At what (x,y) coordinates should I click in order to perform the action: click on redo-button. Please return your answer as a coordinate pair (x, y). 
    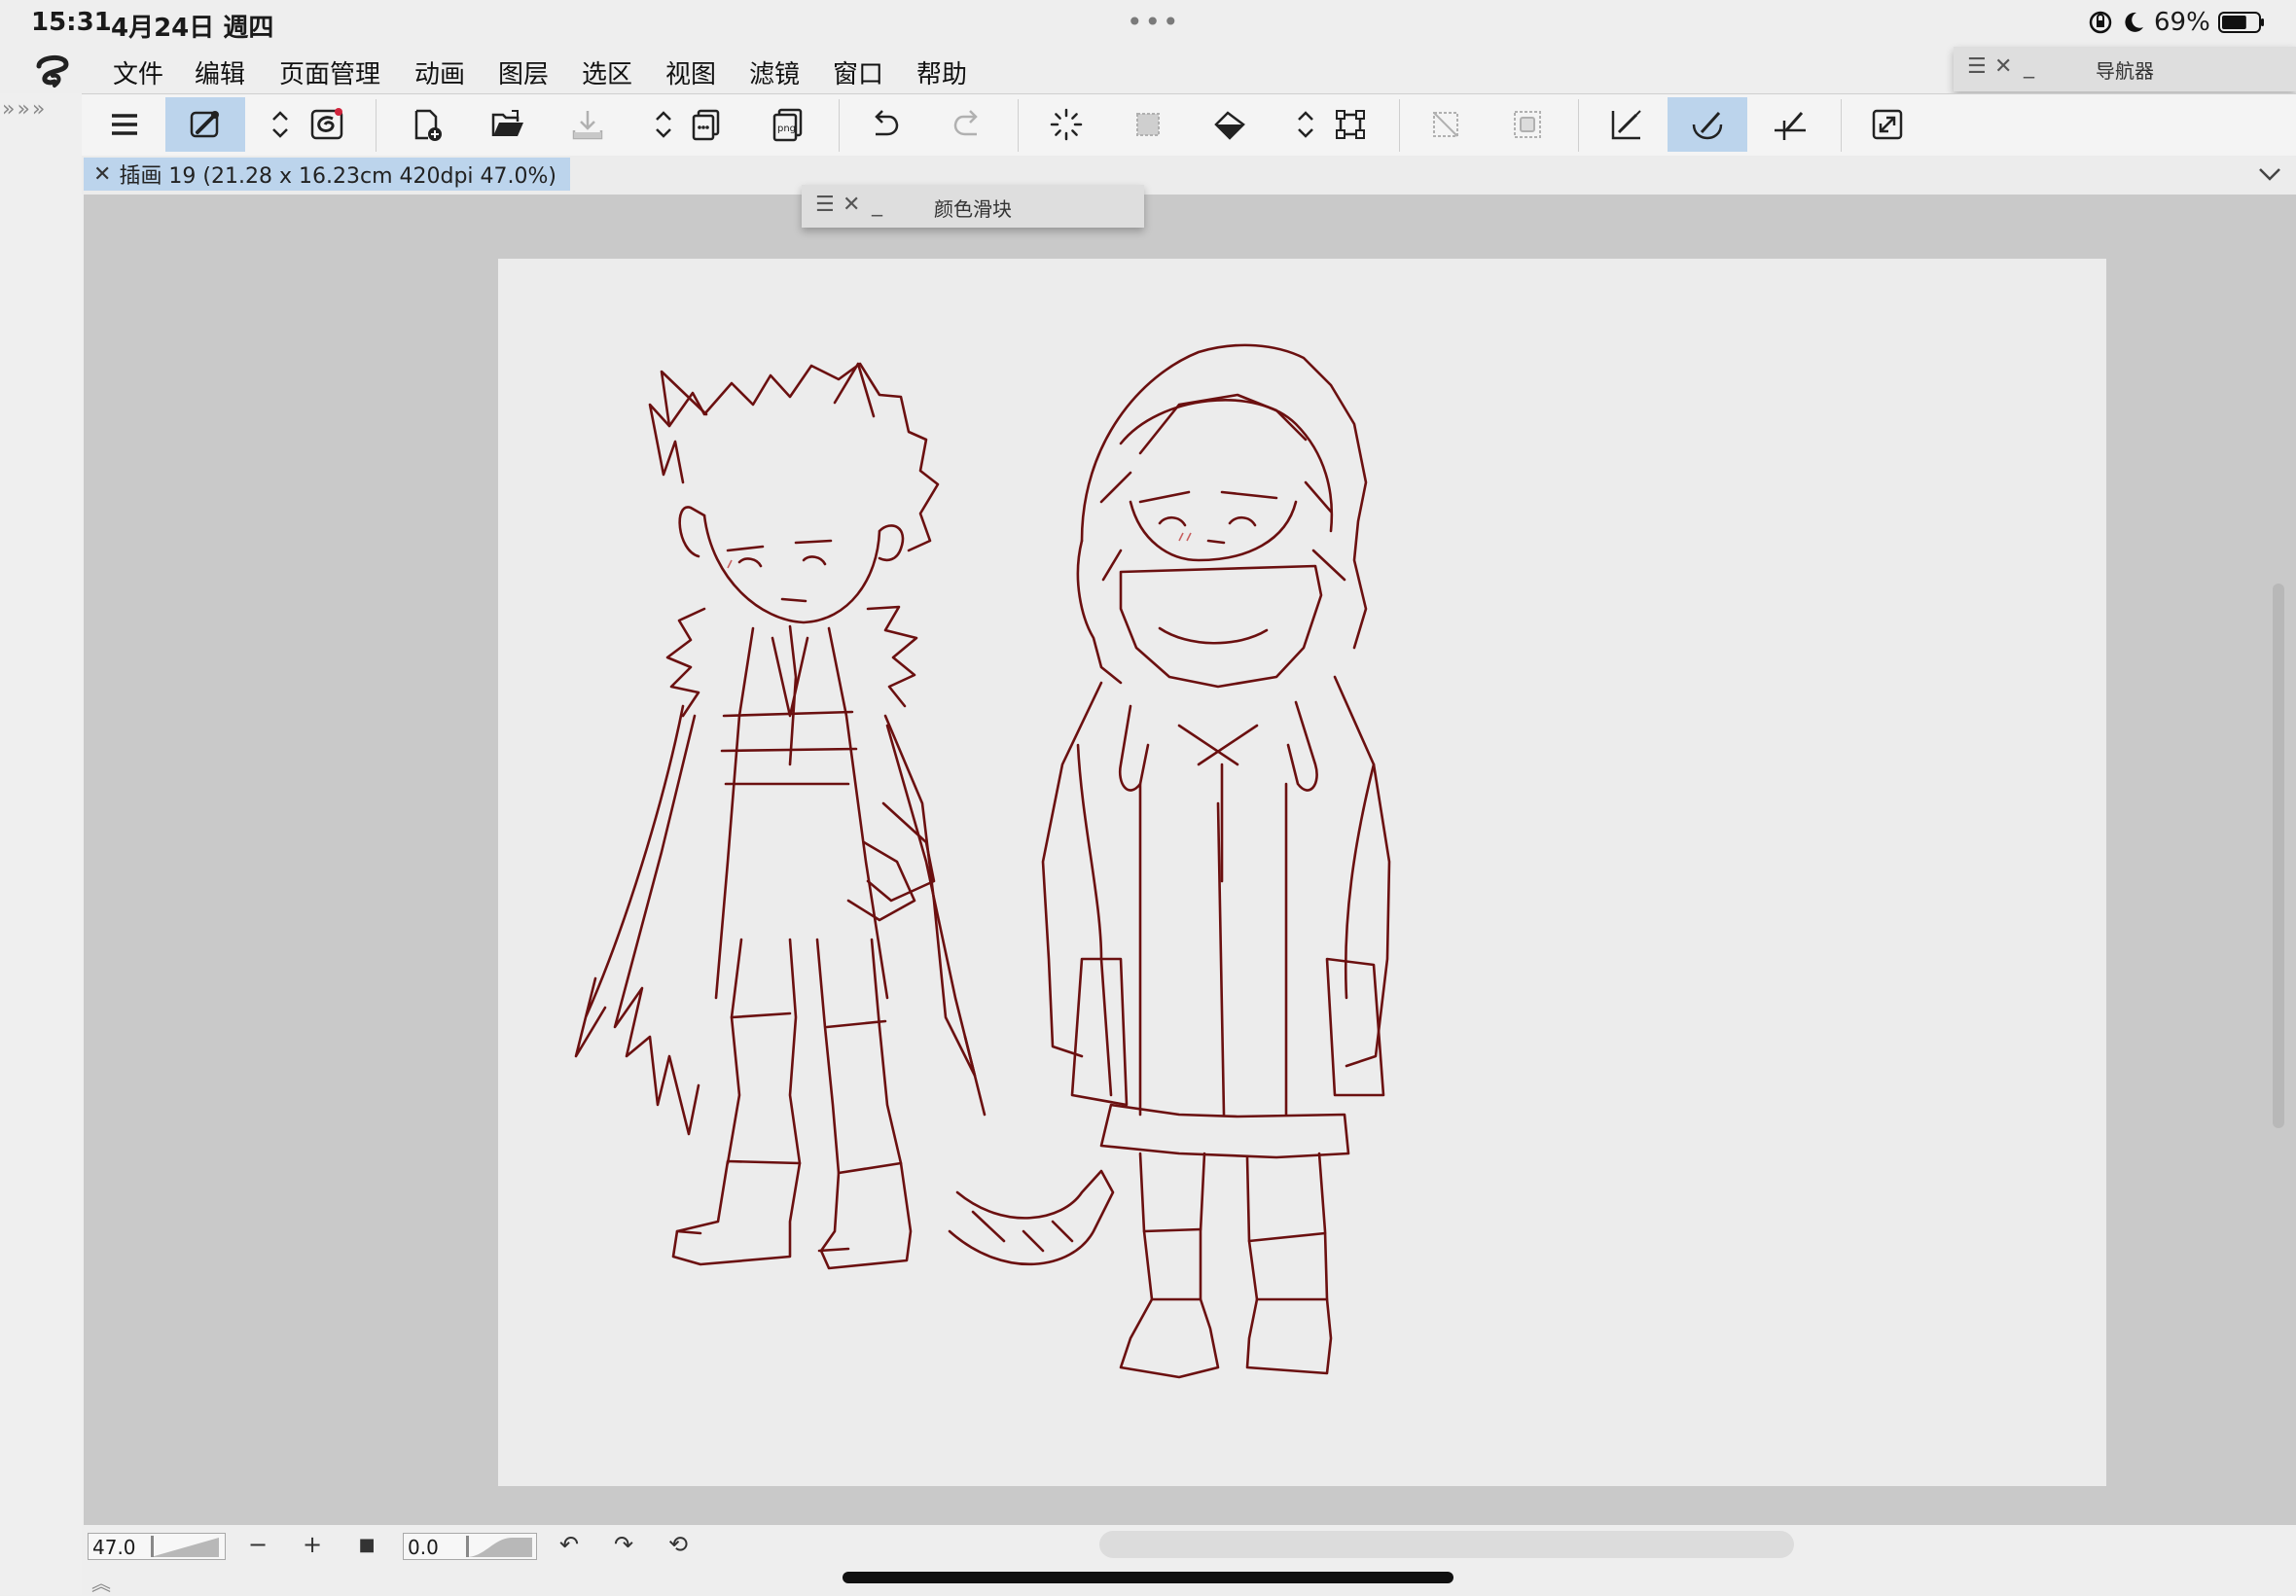
    Looking at the image, I should click on (967, 124).